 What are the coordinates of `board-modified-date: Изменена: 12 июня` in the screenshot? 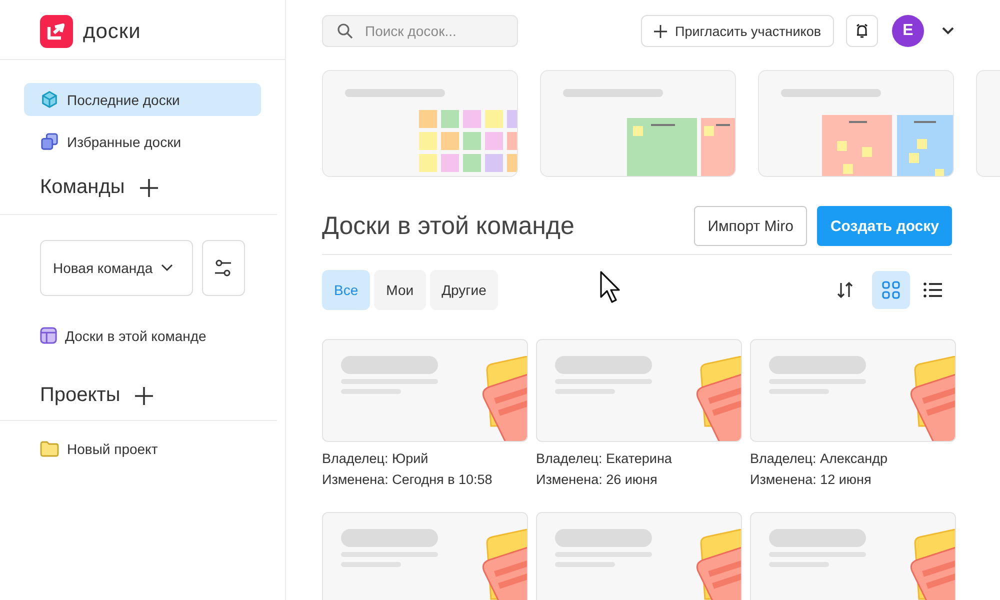 It's located at (811, 480).